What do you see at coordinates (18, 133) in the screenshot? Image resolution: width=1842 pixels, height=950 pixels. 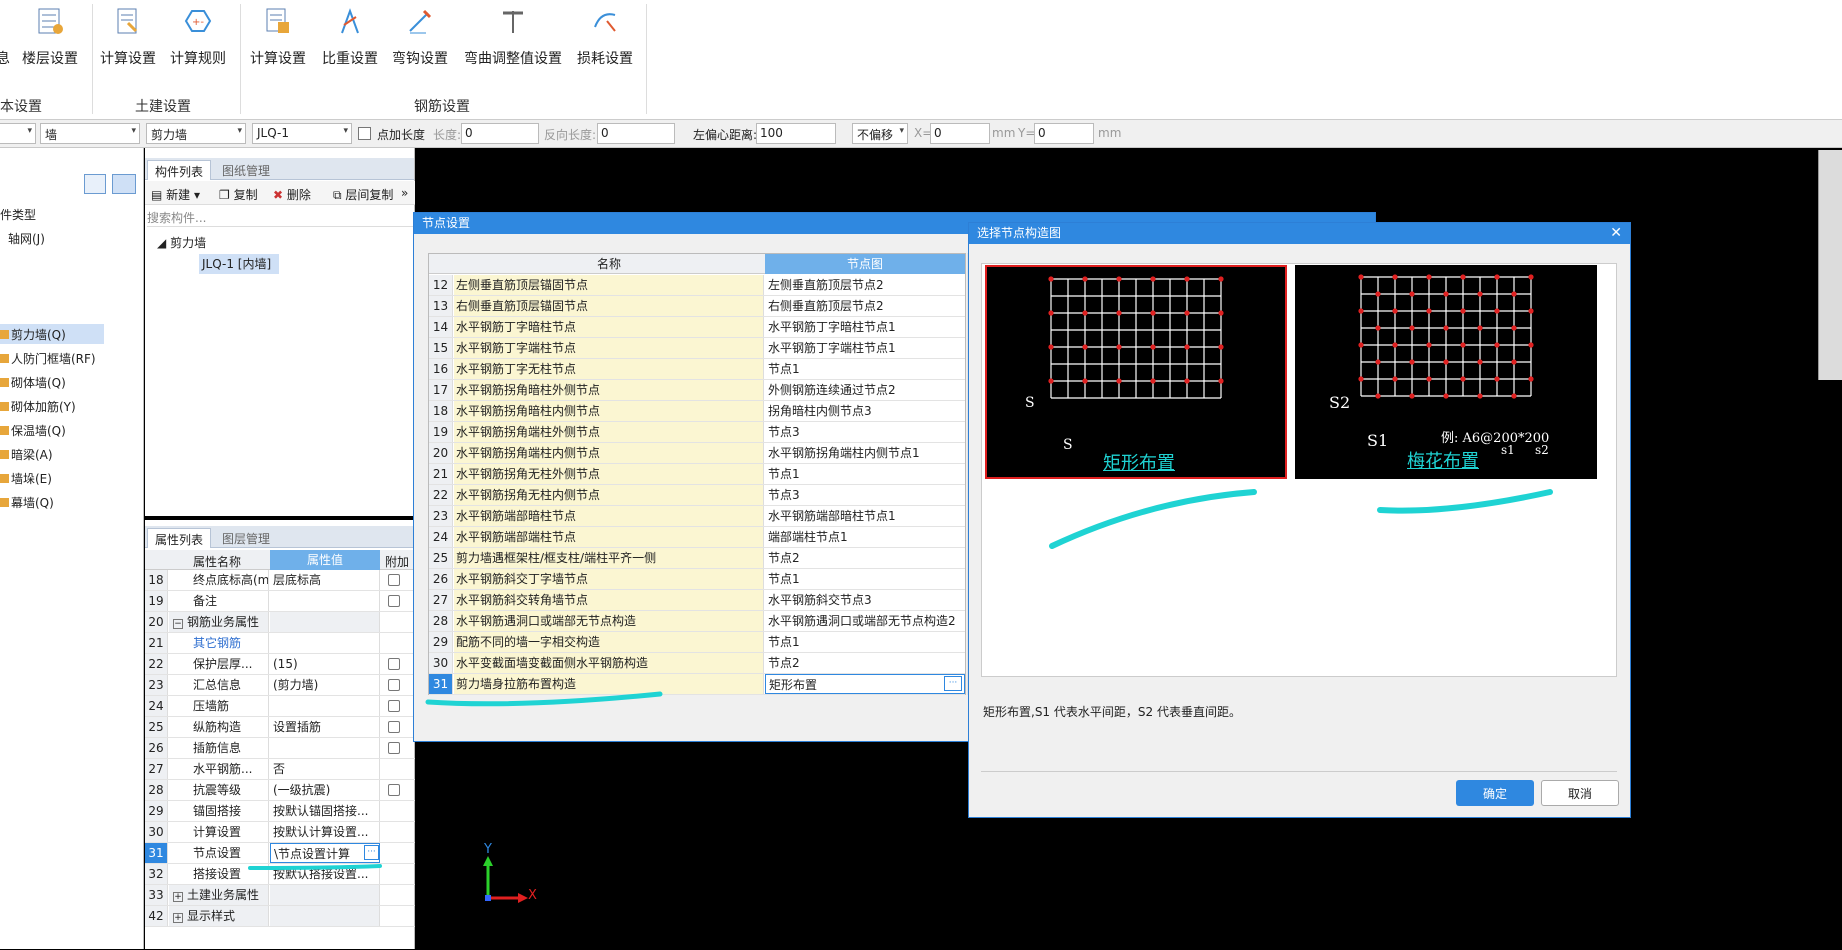 I see `floor-select` at bounding box center [18, 133].